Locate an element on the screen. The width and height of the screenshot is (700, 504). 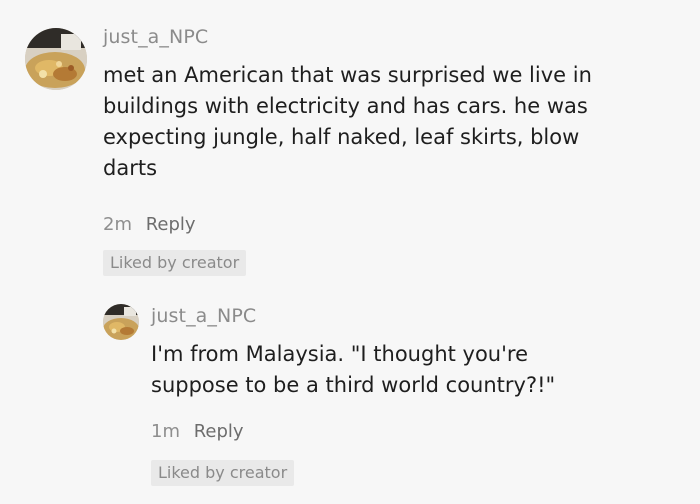
comment-timestamp: 1m is located at coordinates (165, 431).